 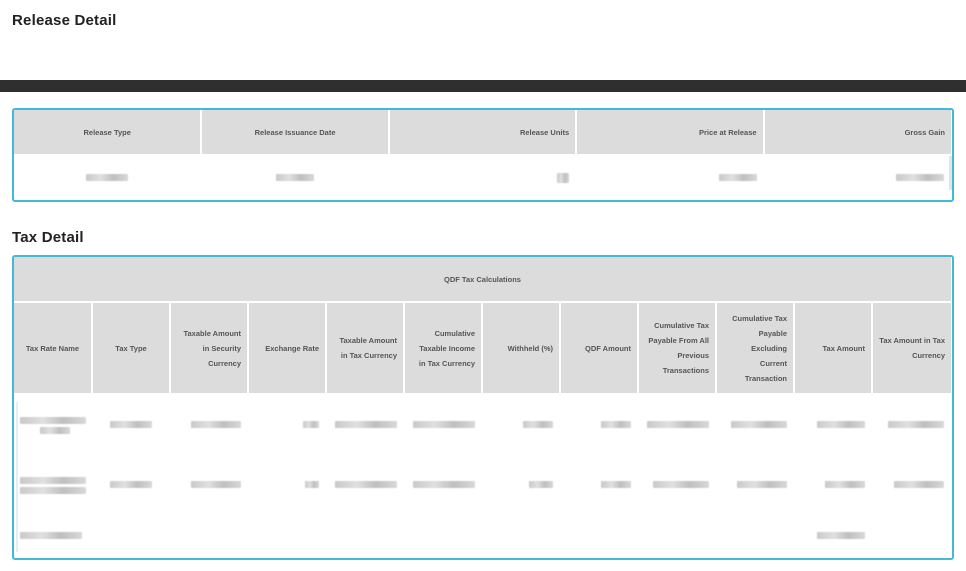 What do you see at coordinates (599, 348) in the screenshot?
I see `col-header-qdf-amount: QDF Amount` at bounding box center [599, 348].